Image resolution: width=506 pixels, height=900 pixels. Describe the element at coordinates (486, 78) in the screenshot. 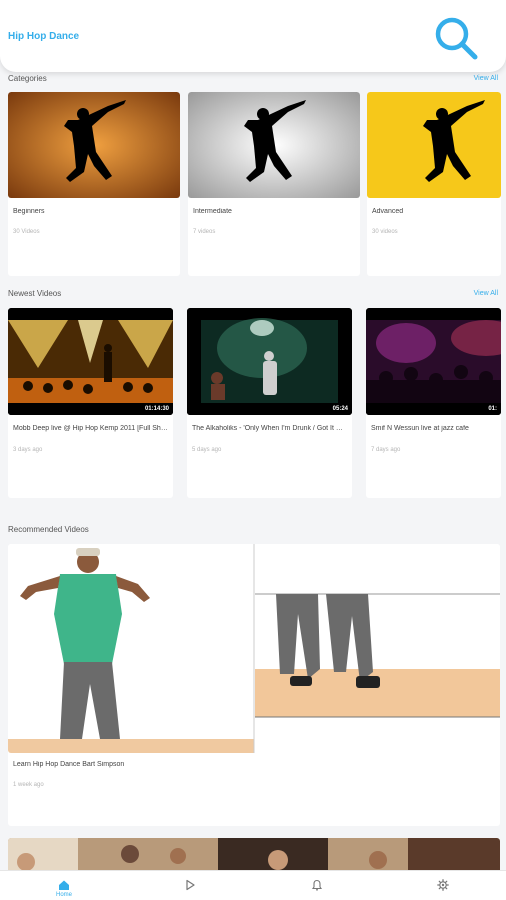

I see `categories-view-all-link: View All` at that location.